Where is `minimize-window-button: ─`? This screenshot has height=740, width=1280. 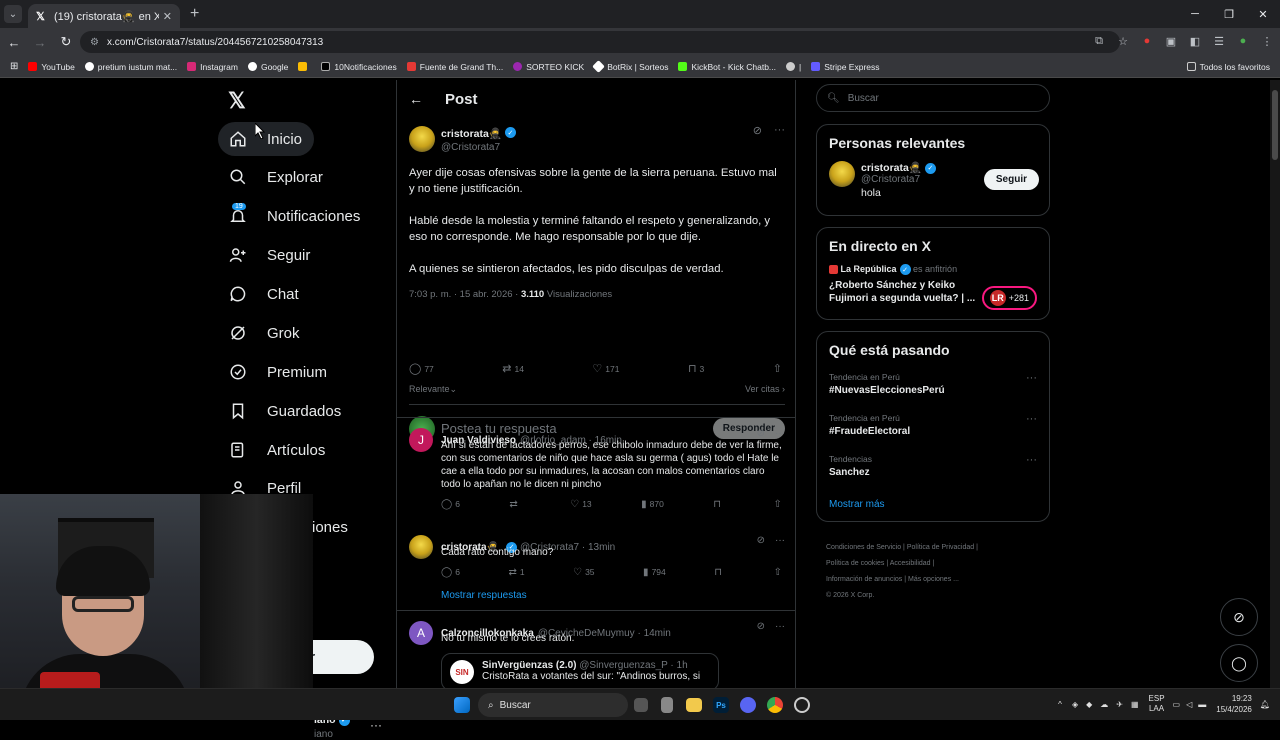 minimize-window-button: ─ is located at coordinates (1195, 14).